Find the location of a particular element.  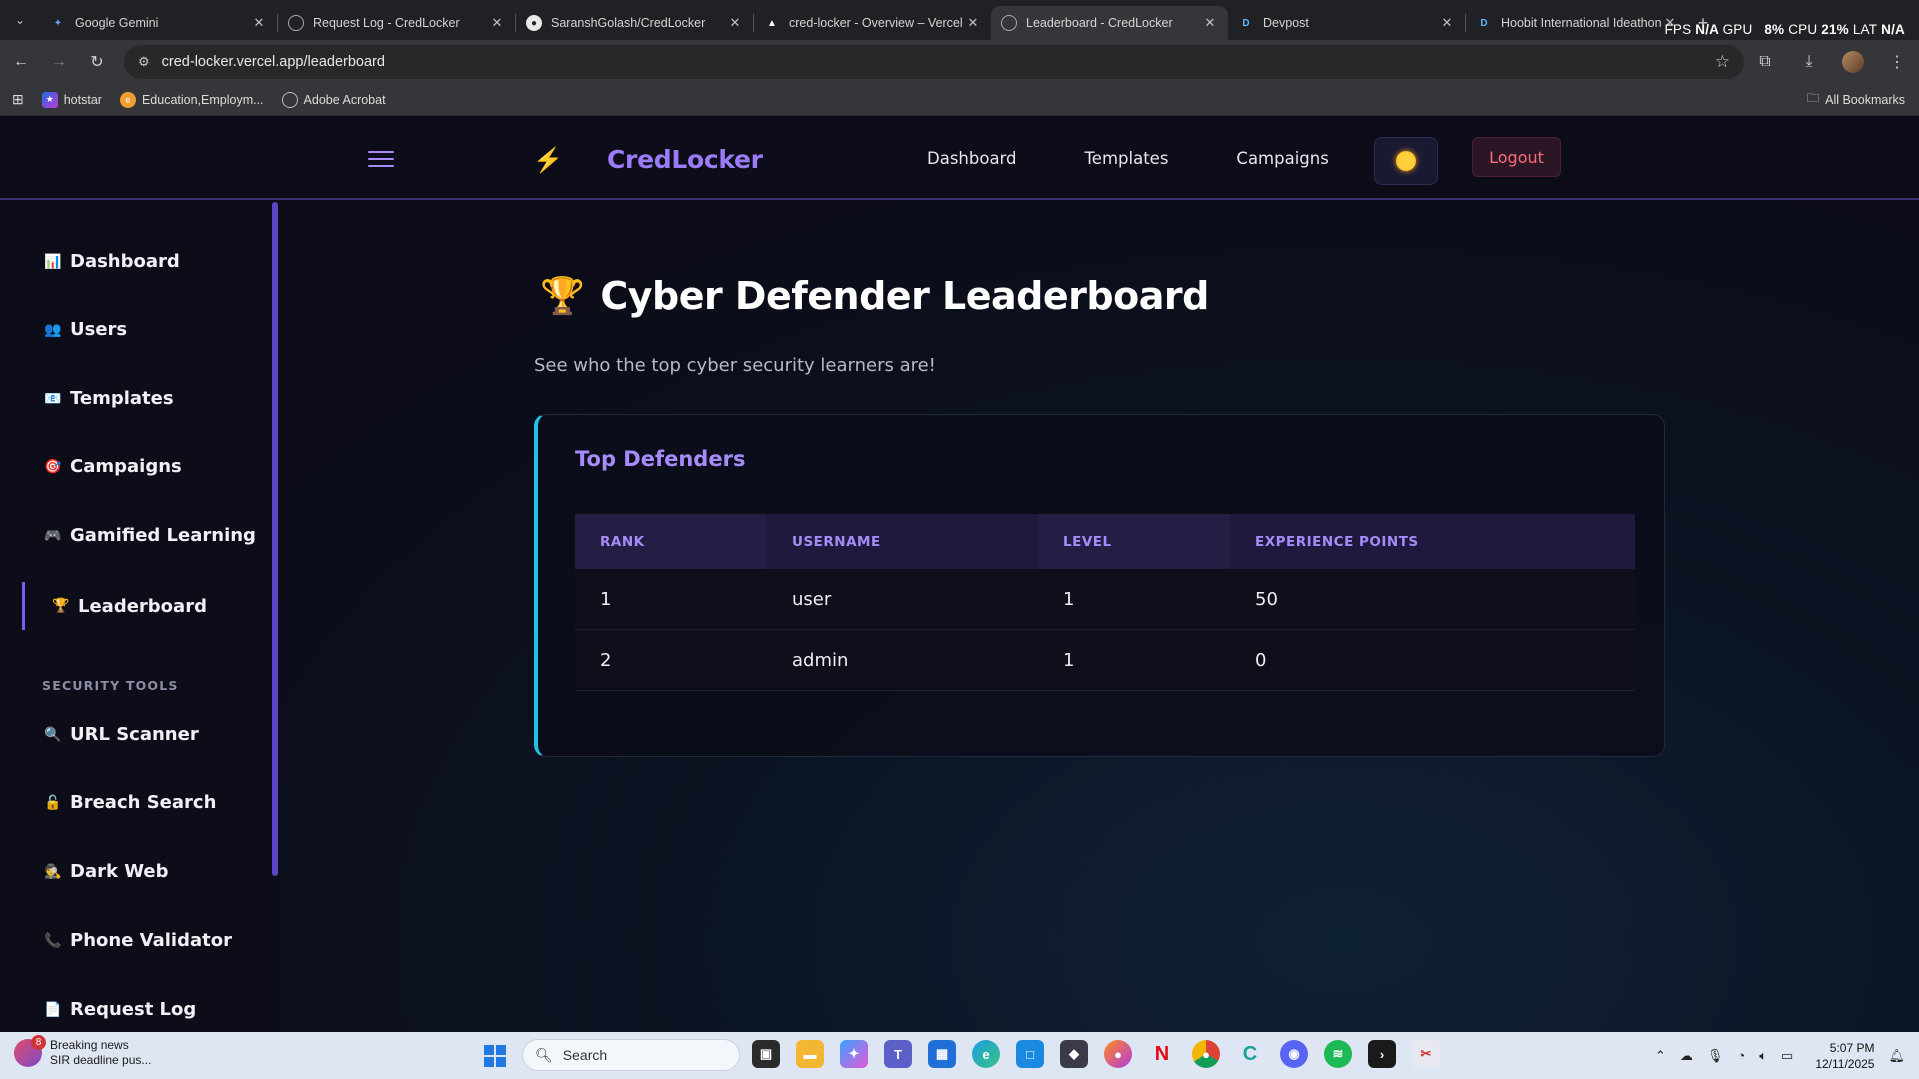

battery-icon: ▭ is located at coordinates (1787, 1056).